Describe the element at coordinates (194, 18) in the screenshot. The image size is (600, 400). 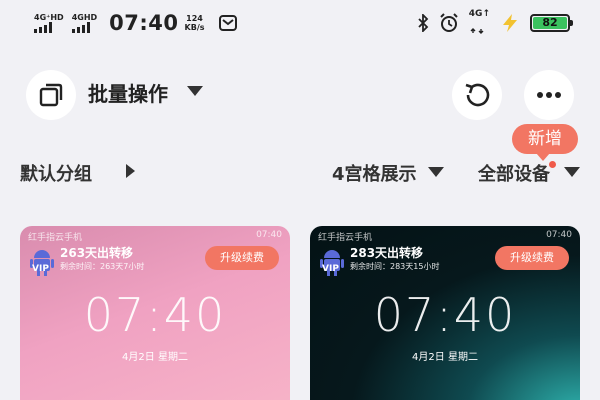
I see `speed-value: 124` at that location.